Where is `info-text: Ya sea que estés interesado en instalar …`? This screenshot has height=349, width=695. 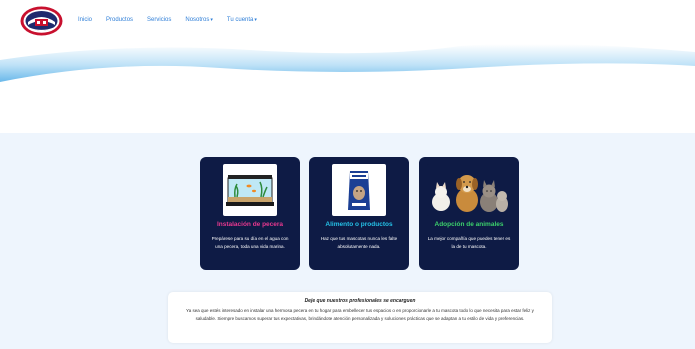 info-text: Ya sea que estés interesado en instalar … is located at coordinates (360, 314).